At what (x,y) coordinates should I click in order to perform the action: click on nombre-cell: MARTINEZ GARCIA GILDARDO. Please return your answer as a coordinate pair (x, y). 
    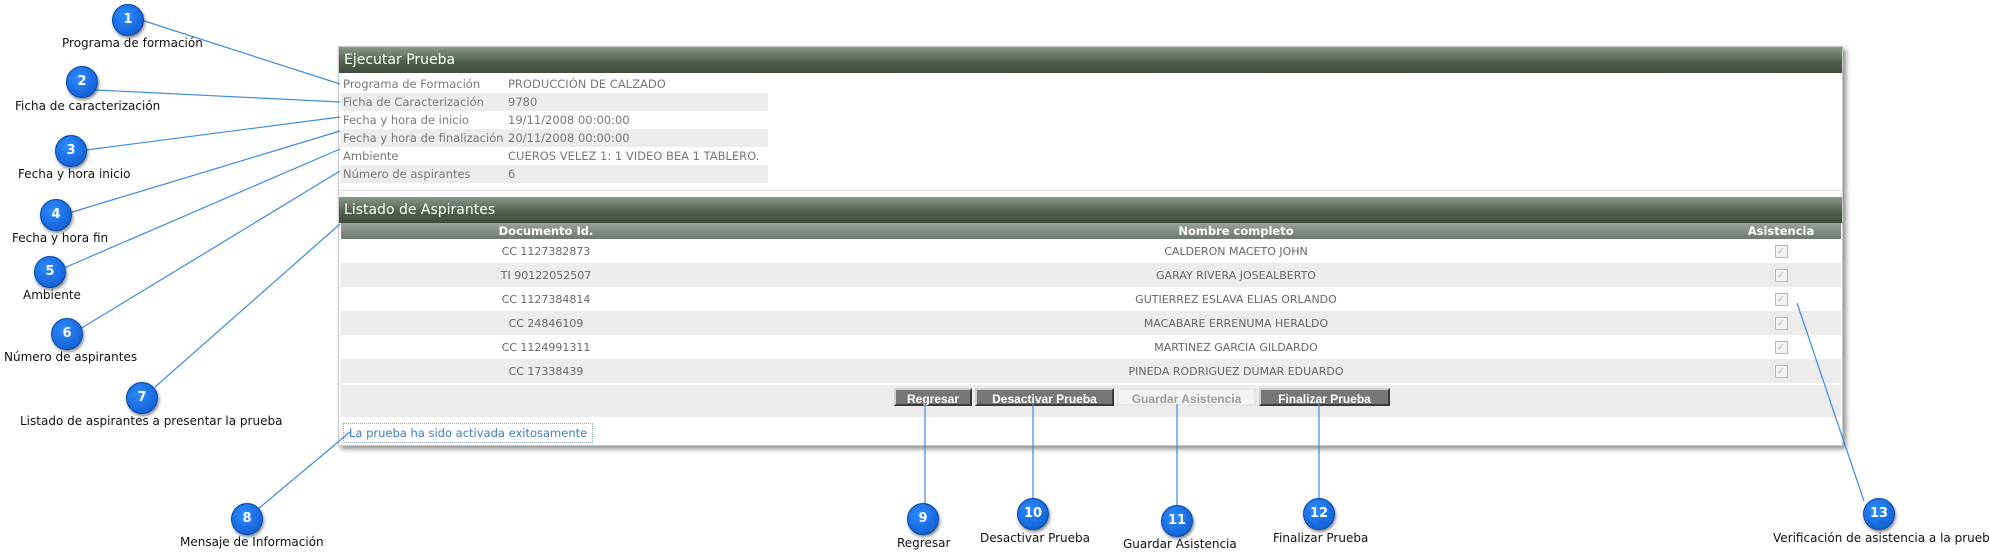
    Looking at the image, I should click on (1236, 347).